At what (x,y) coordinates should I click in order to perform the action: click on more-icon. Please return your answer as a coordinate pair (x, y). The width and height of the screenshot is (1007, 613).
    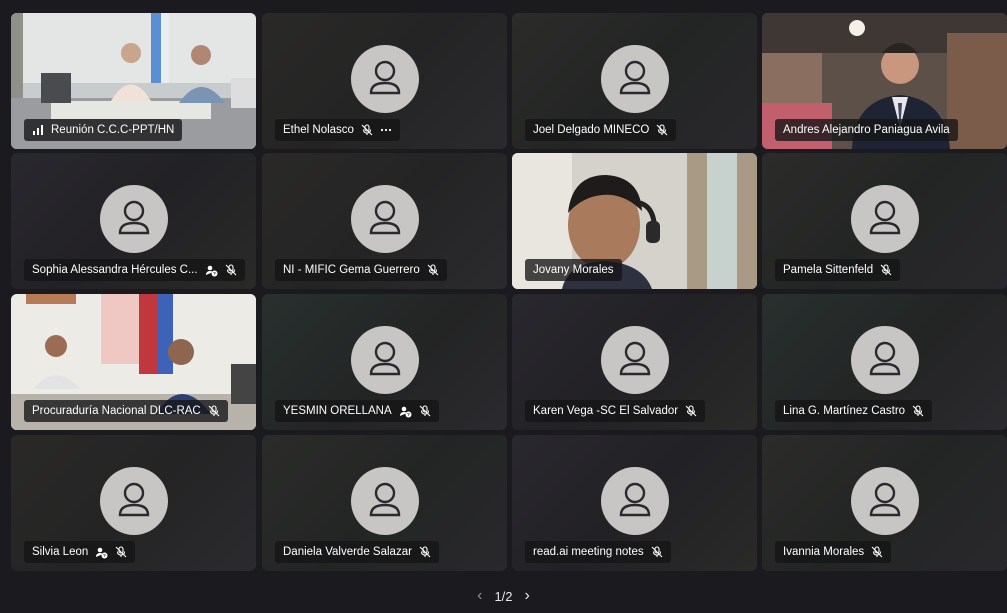
    Looking at the image, I should click on (386, 130).